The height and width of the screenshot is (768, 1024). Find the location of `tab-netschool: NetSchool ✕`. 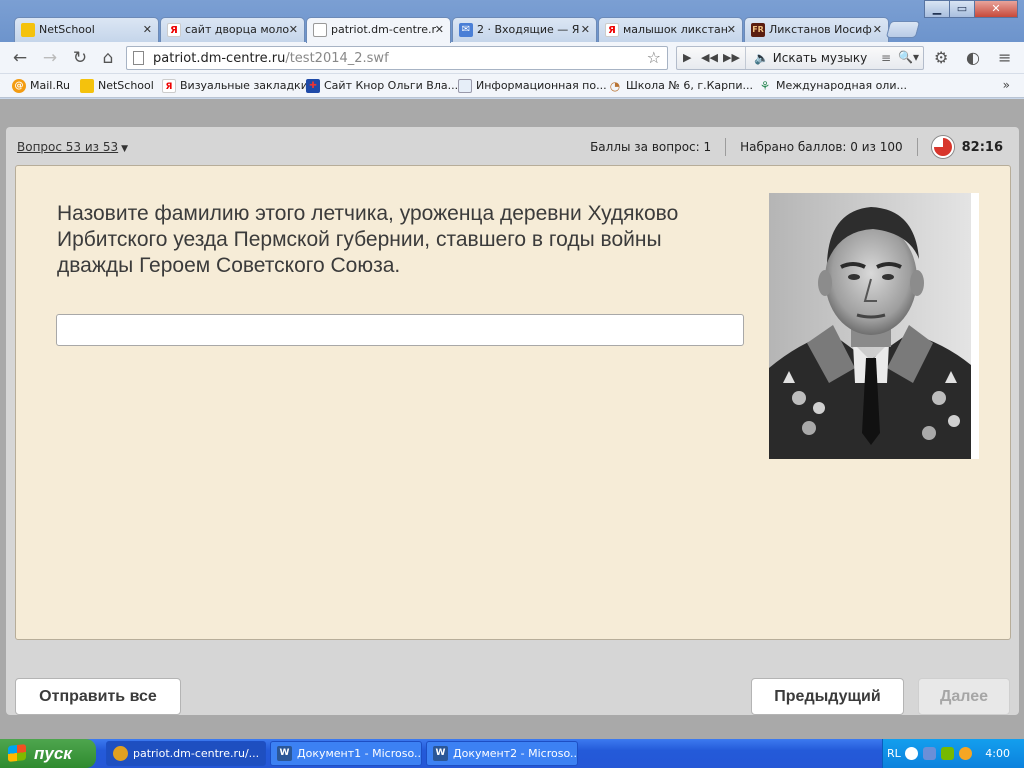

tab-netschool: NetSchool ✕ is located at coordinates (86, 29).